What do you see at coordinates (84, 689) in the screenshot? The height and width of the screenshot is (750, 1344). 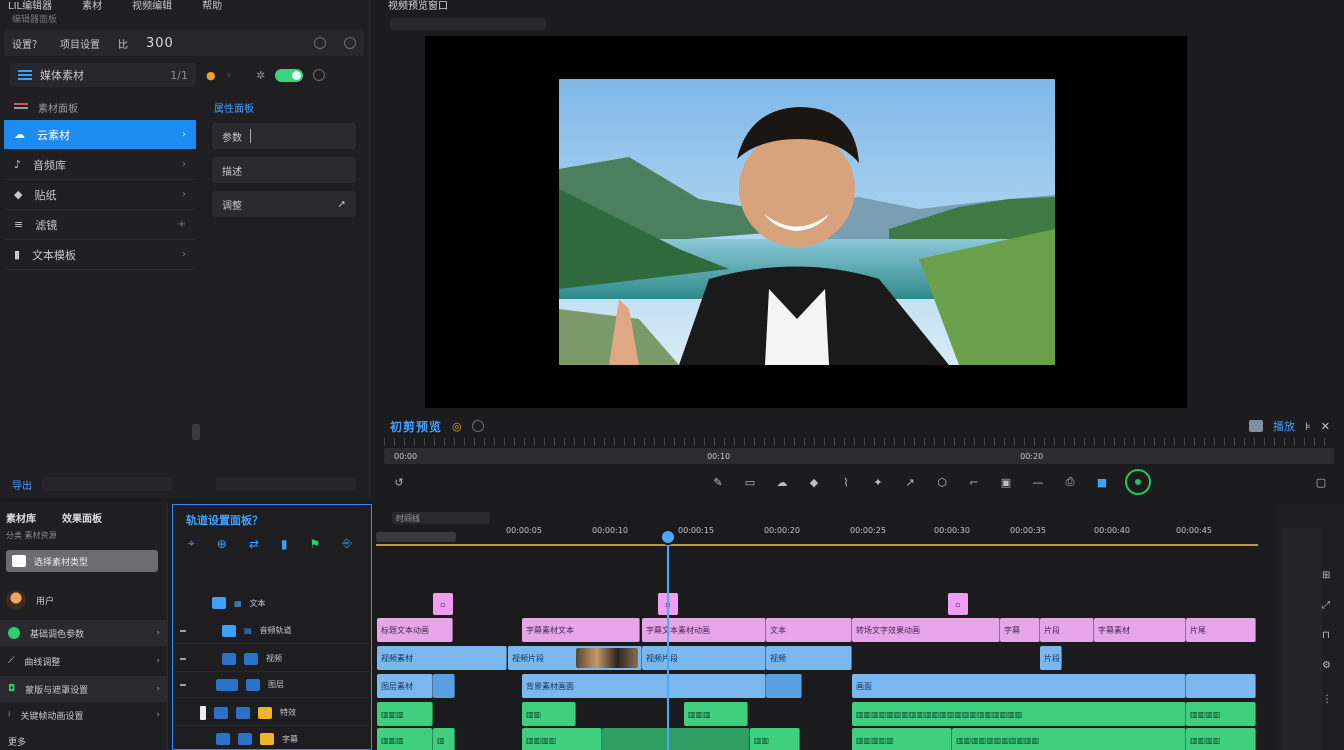 I see `effect-item-mask: ◘ 蒙版与遮罩设置 ›` at bounding box center [84, 689].